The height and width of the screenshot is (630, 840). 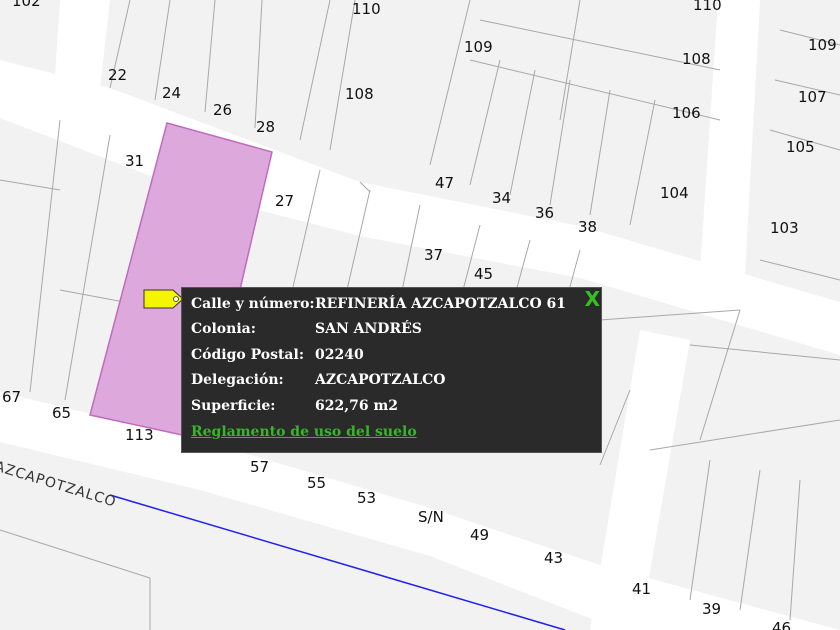 What do you see at coordinates (641, 589) in the screenshot?
I see `lot-number: 41` at bounding box center [641, 589].